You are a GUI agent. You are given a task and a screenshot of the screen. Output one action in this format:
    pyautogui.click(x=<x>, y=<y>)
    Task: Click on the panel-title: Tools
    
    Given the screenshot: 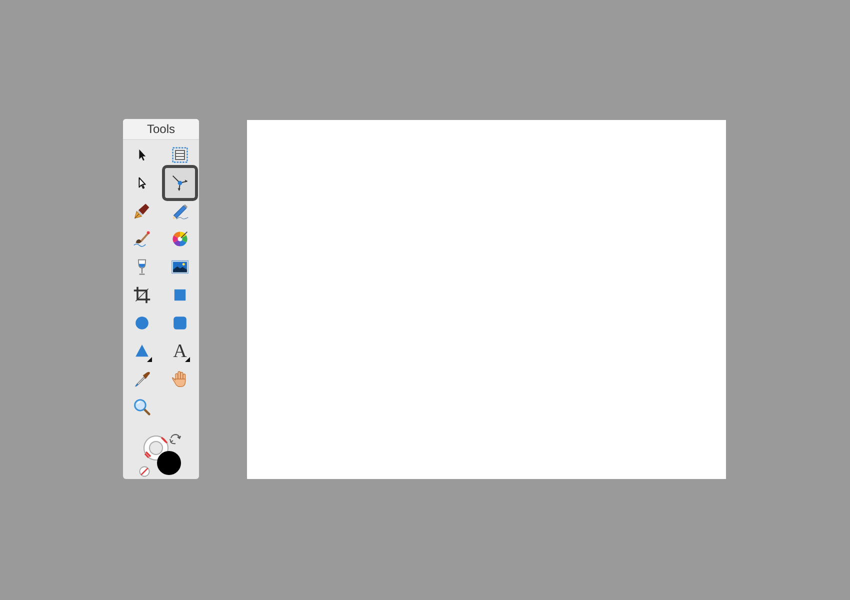 What is the action you would take?
    pyautogui.click(x=160, y=129)
    